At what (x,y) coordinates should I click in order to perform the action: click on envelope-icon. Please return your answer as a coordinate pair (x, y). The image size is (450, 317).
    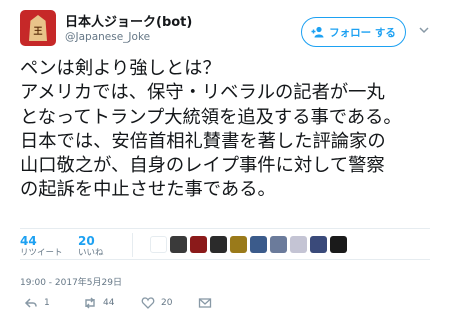
    Looking at the image, I should click on (205, 303).